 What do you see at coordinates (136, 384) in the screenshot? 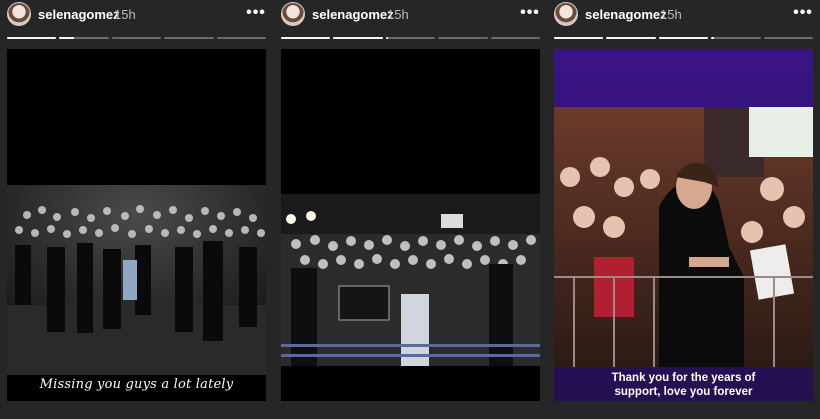
I see `story-caption: Missing you guys a lot lately` at bounding box center [136, 384].